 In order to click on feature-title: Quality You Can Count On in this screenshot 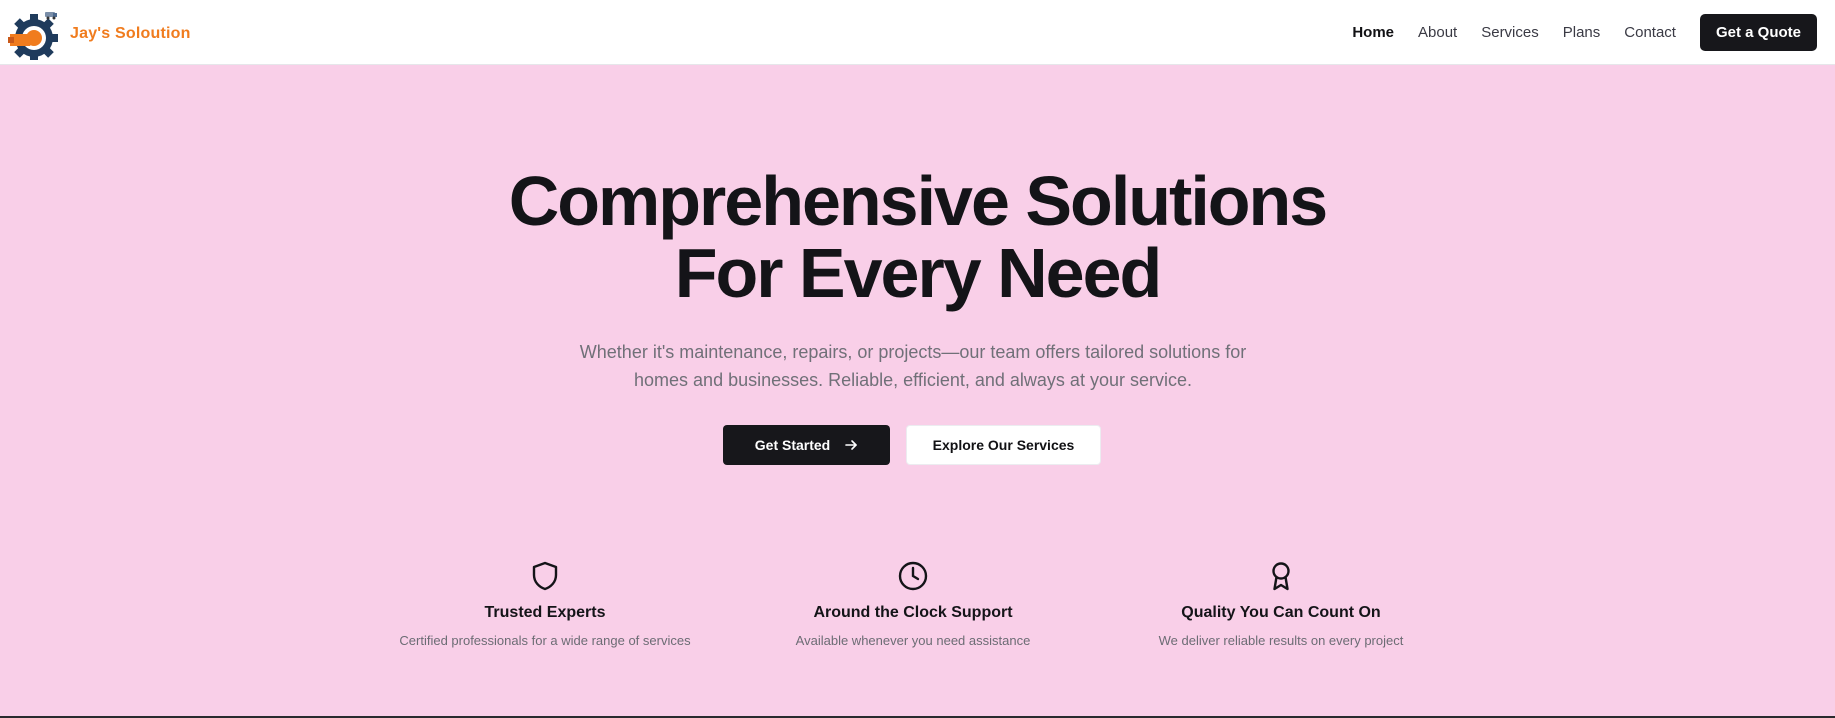, I will do `click(1281, 612)`.